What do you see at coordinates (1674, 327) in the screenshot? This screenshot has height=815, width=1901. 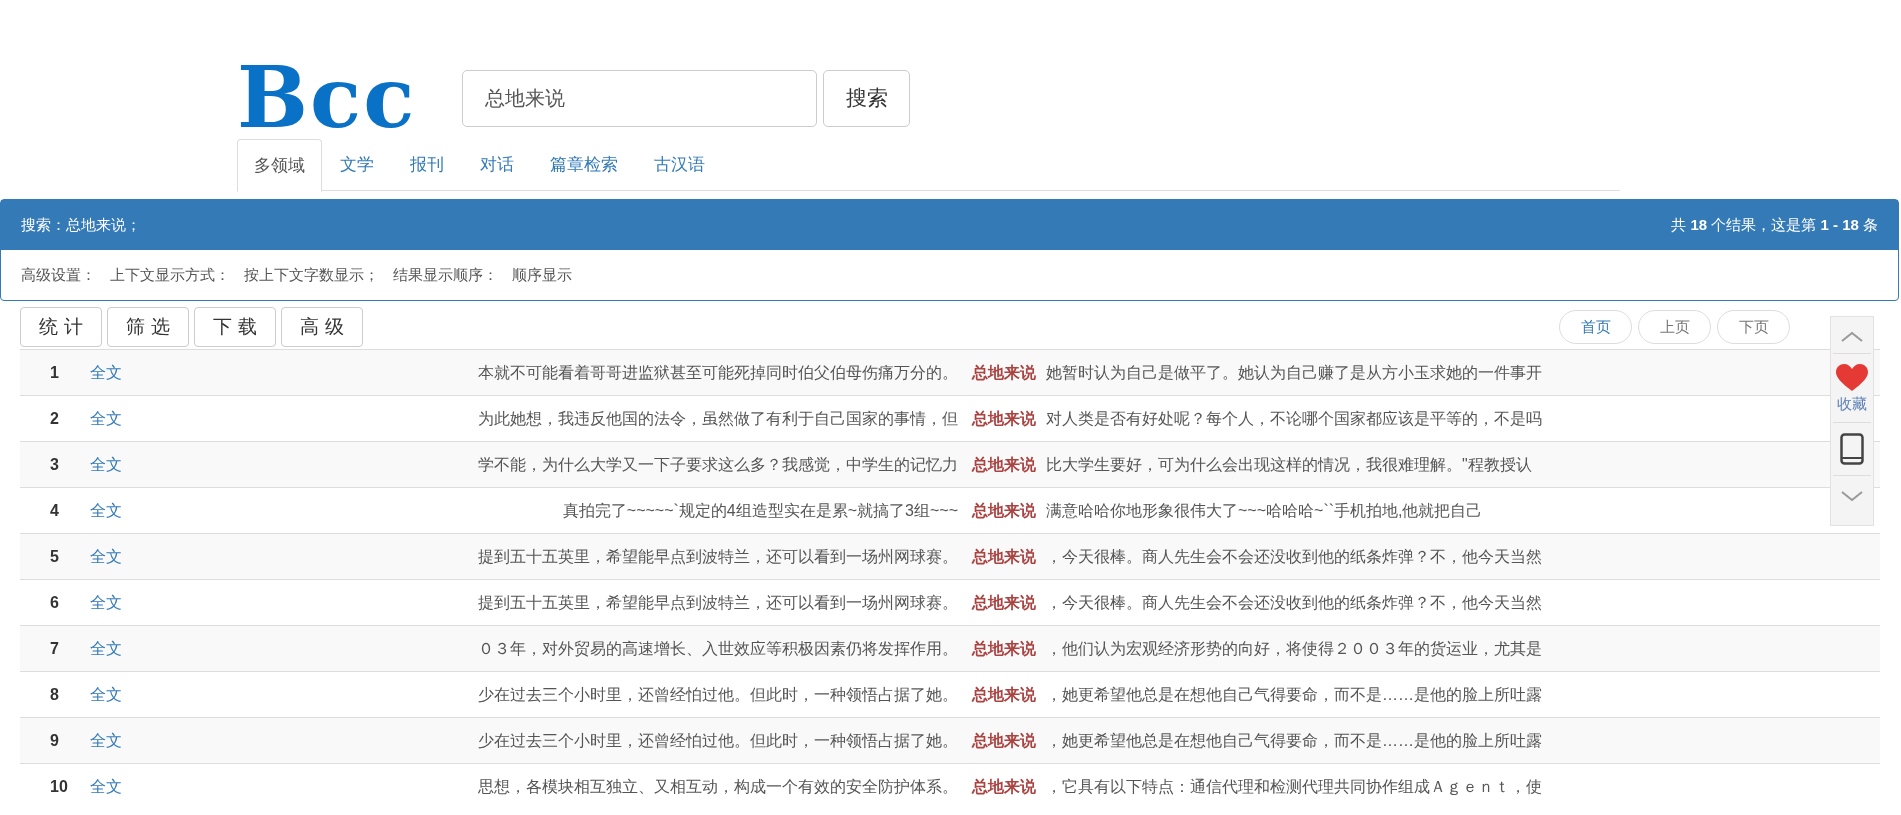 I see `page-button: 上页` at bounding box center [1674, 327].